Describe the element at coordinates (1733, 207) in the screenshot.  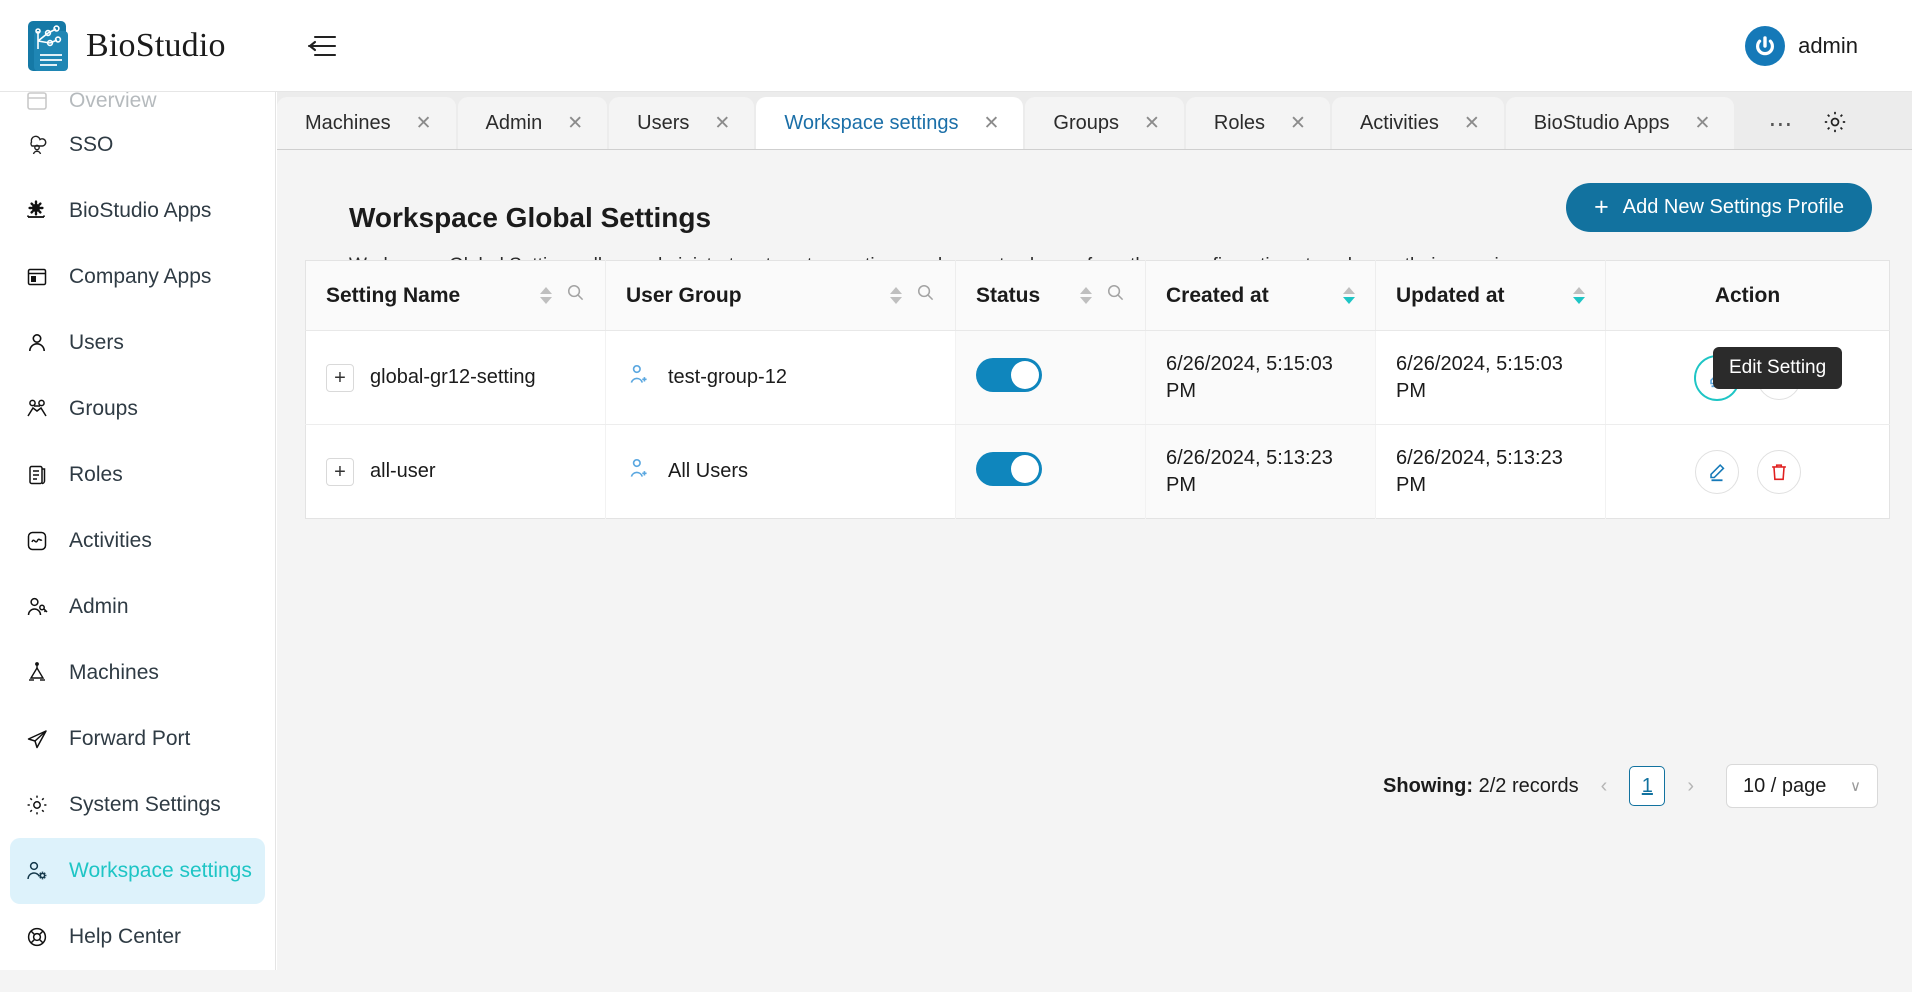
I see `add-button-label: Add New Settings Profile` at that location.